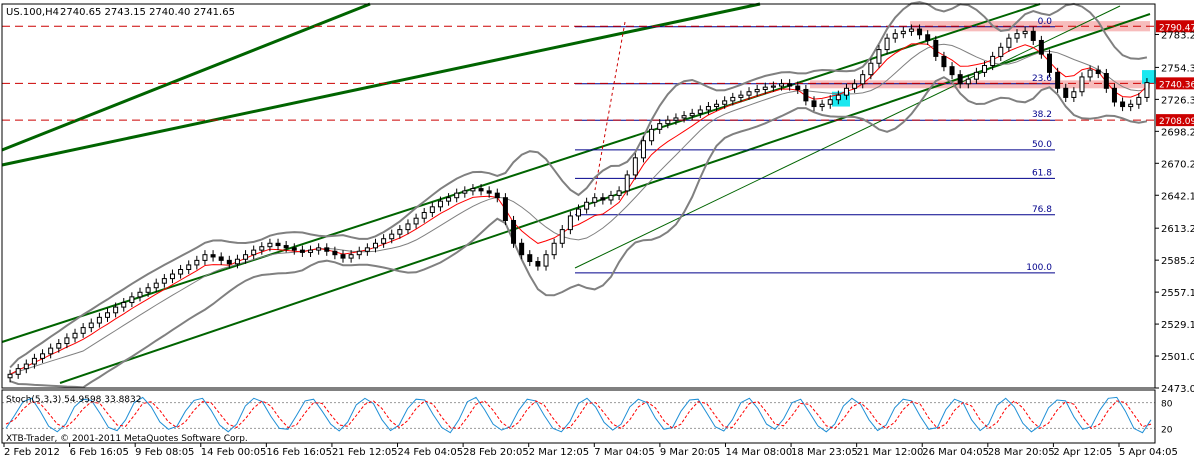 The image size is (1194, 465). Describe the element at coordinates (890, 452) in the screenshot. I see `date-tick-label: 21 Mar 12:00` at that location.